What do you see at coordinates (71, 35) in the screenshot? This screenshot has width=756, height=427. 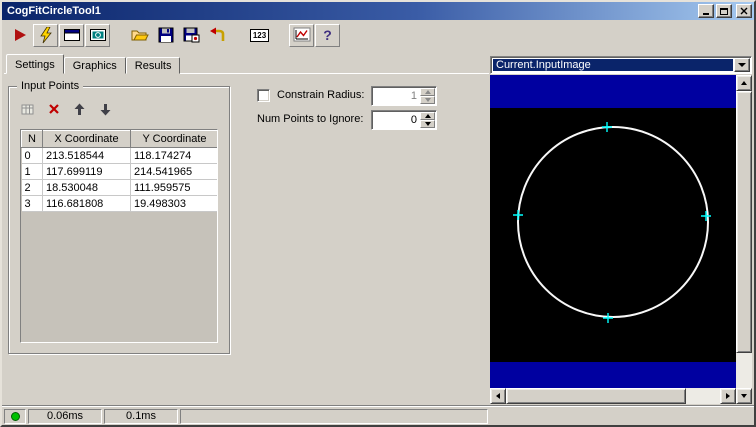 I see `float-window-button` at bounding box center [71, 35].